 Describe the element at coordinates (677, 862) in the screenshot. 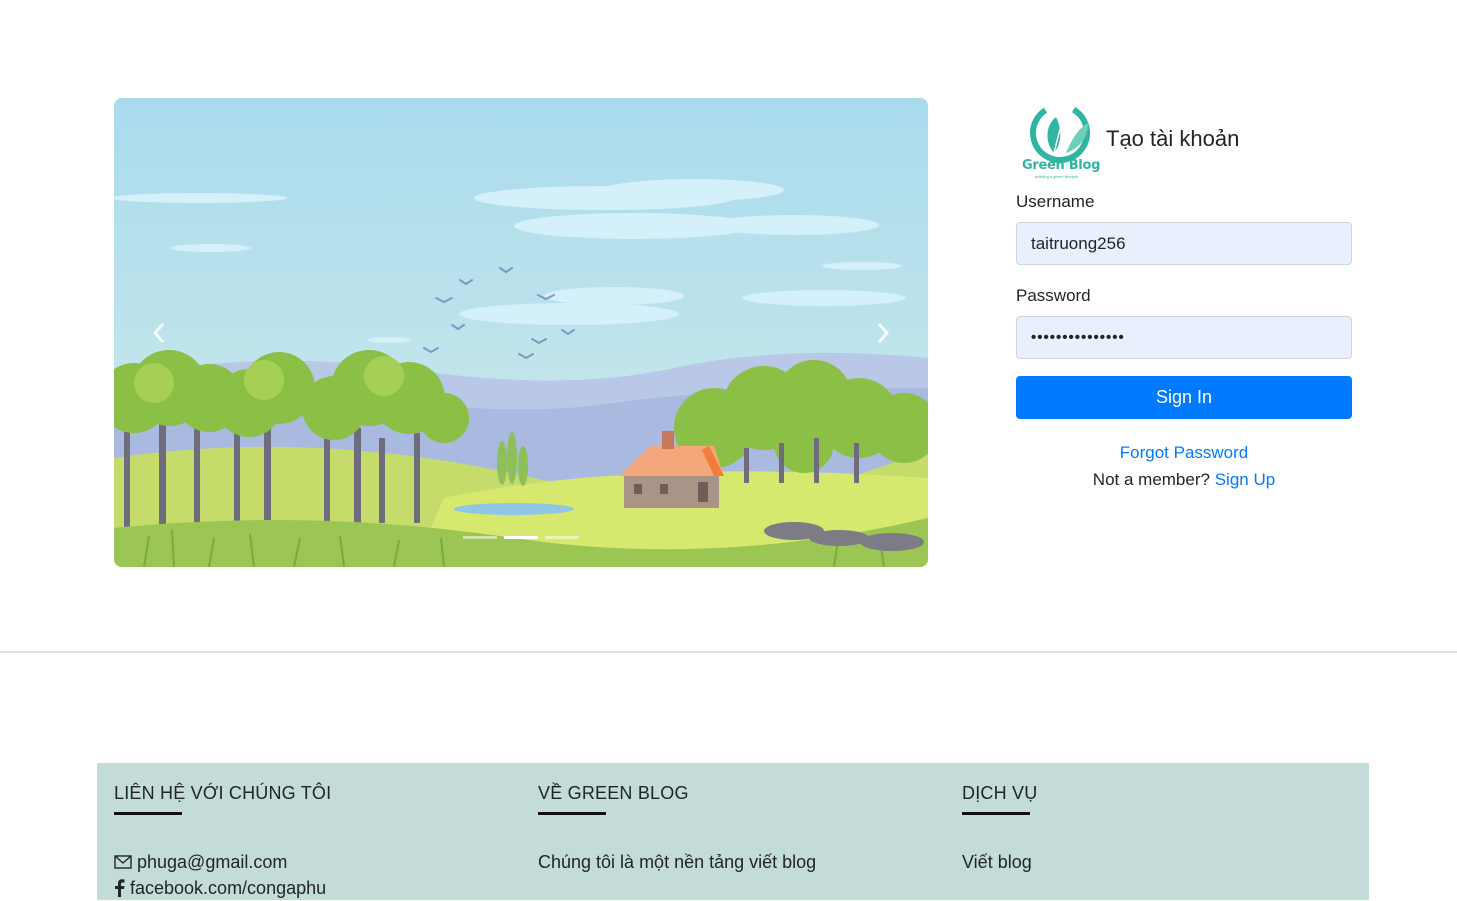

I see `footer-about-text: Chúng tôi là một nền tảng viết blog` at that location.